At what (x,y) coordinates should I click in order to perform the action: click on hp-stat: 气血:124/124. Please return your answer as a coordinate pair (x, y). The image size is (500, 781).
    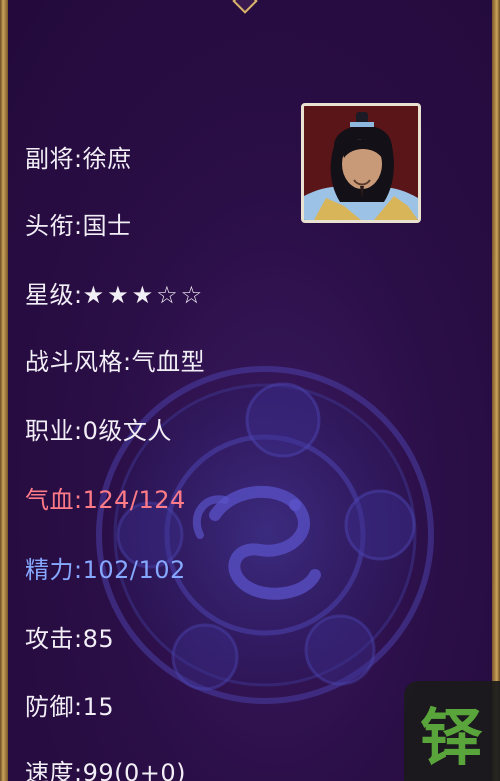
    Looking at the image, I should click on (105, 500).